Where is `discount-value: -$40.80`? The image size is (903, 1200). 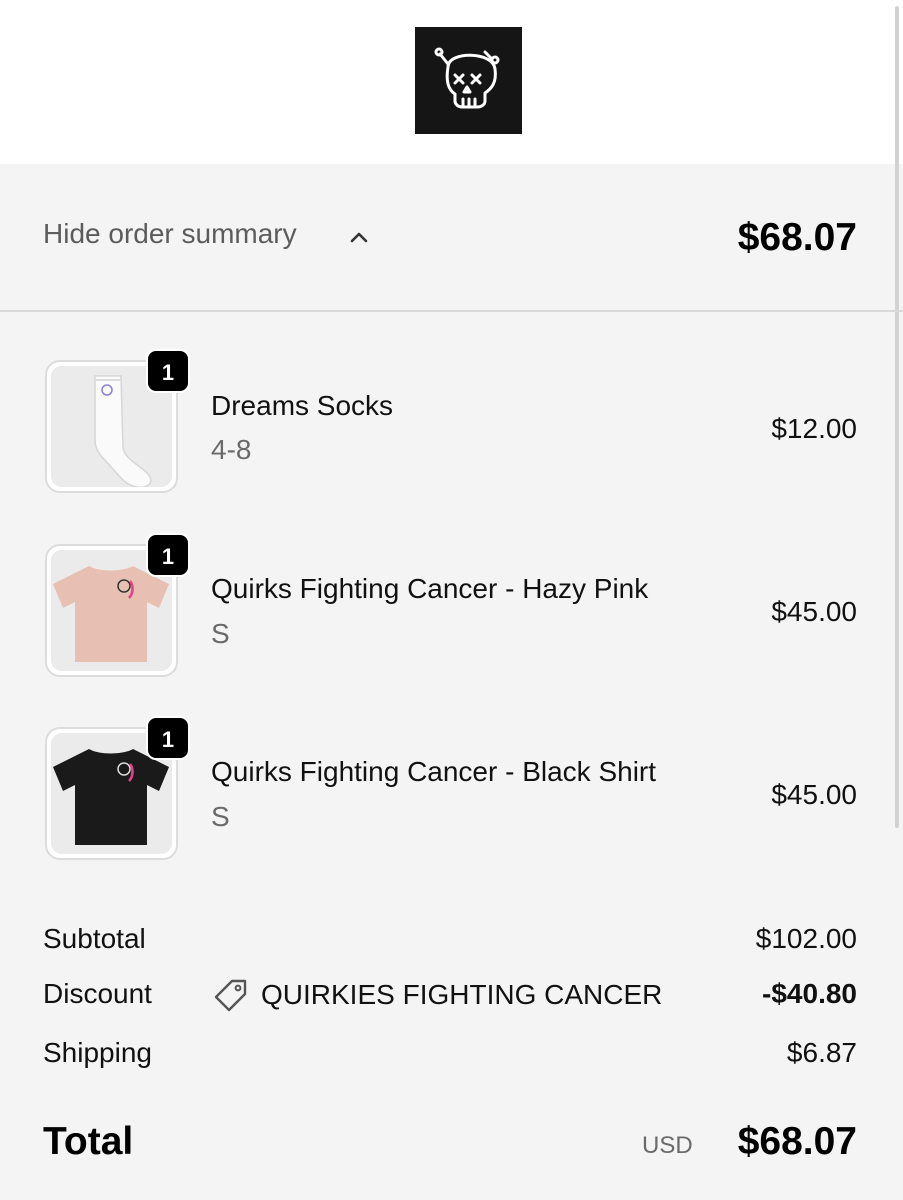 discount-value: -$40.80 is located at coordinates (809, 993).